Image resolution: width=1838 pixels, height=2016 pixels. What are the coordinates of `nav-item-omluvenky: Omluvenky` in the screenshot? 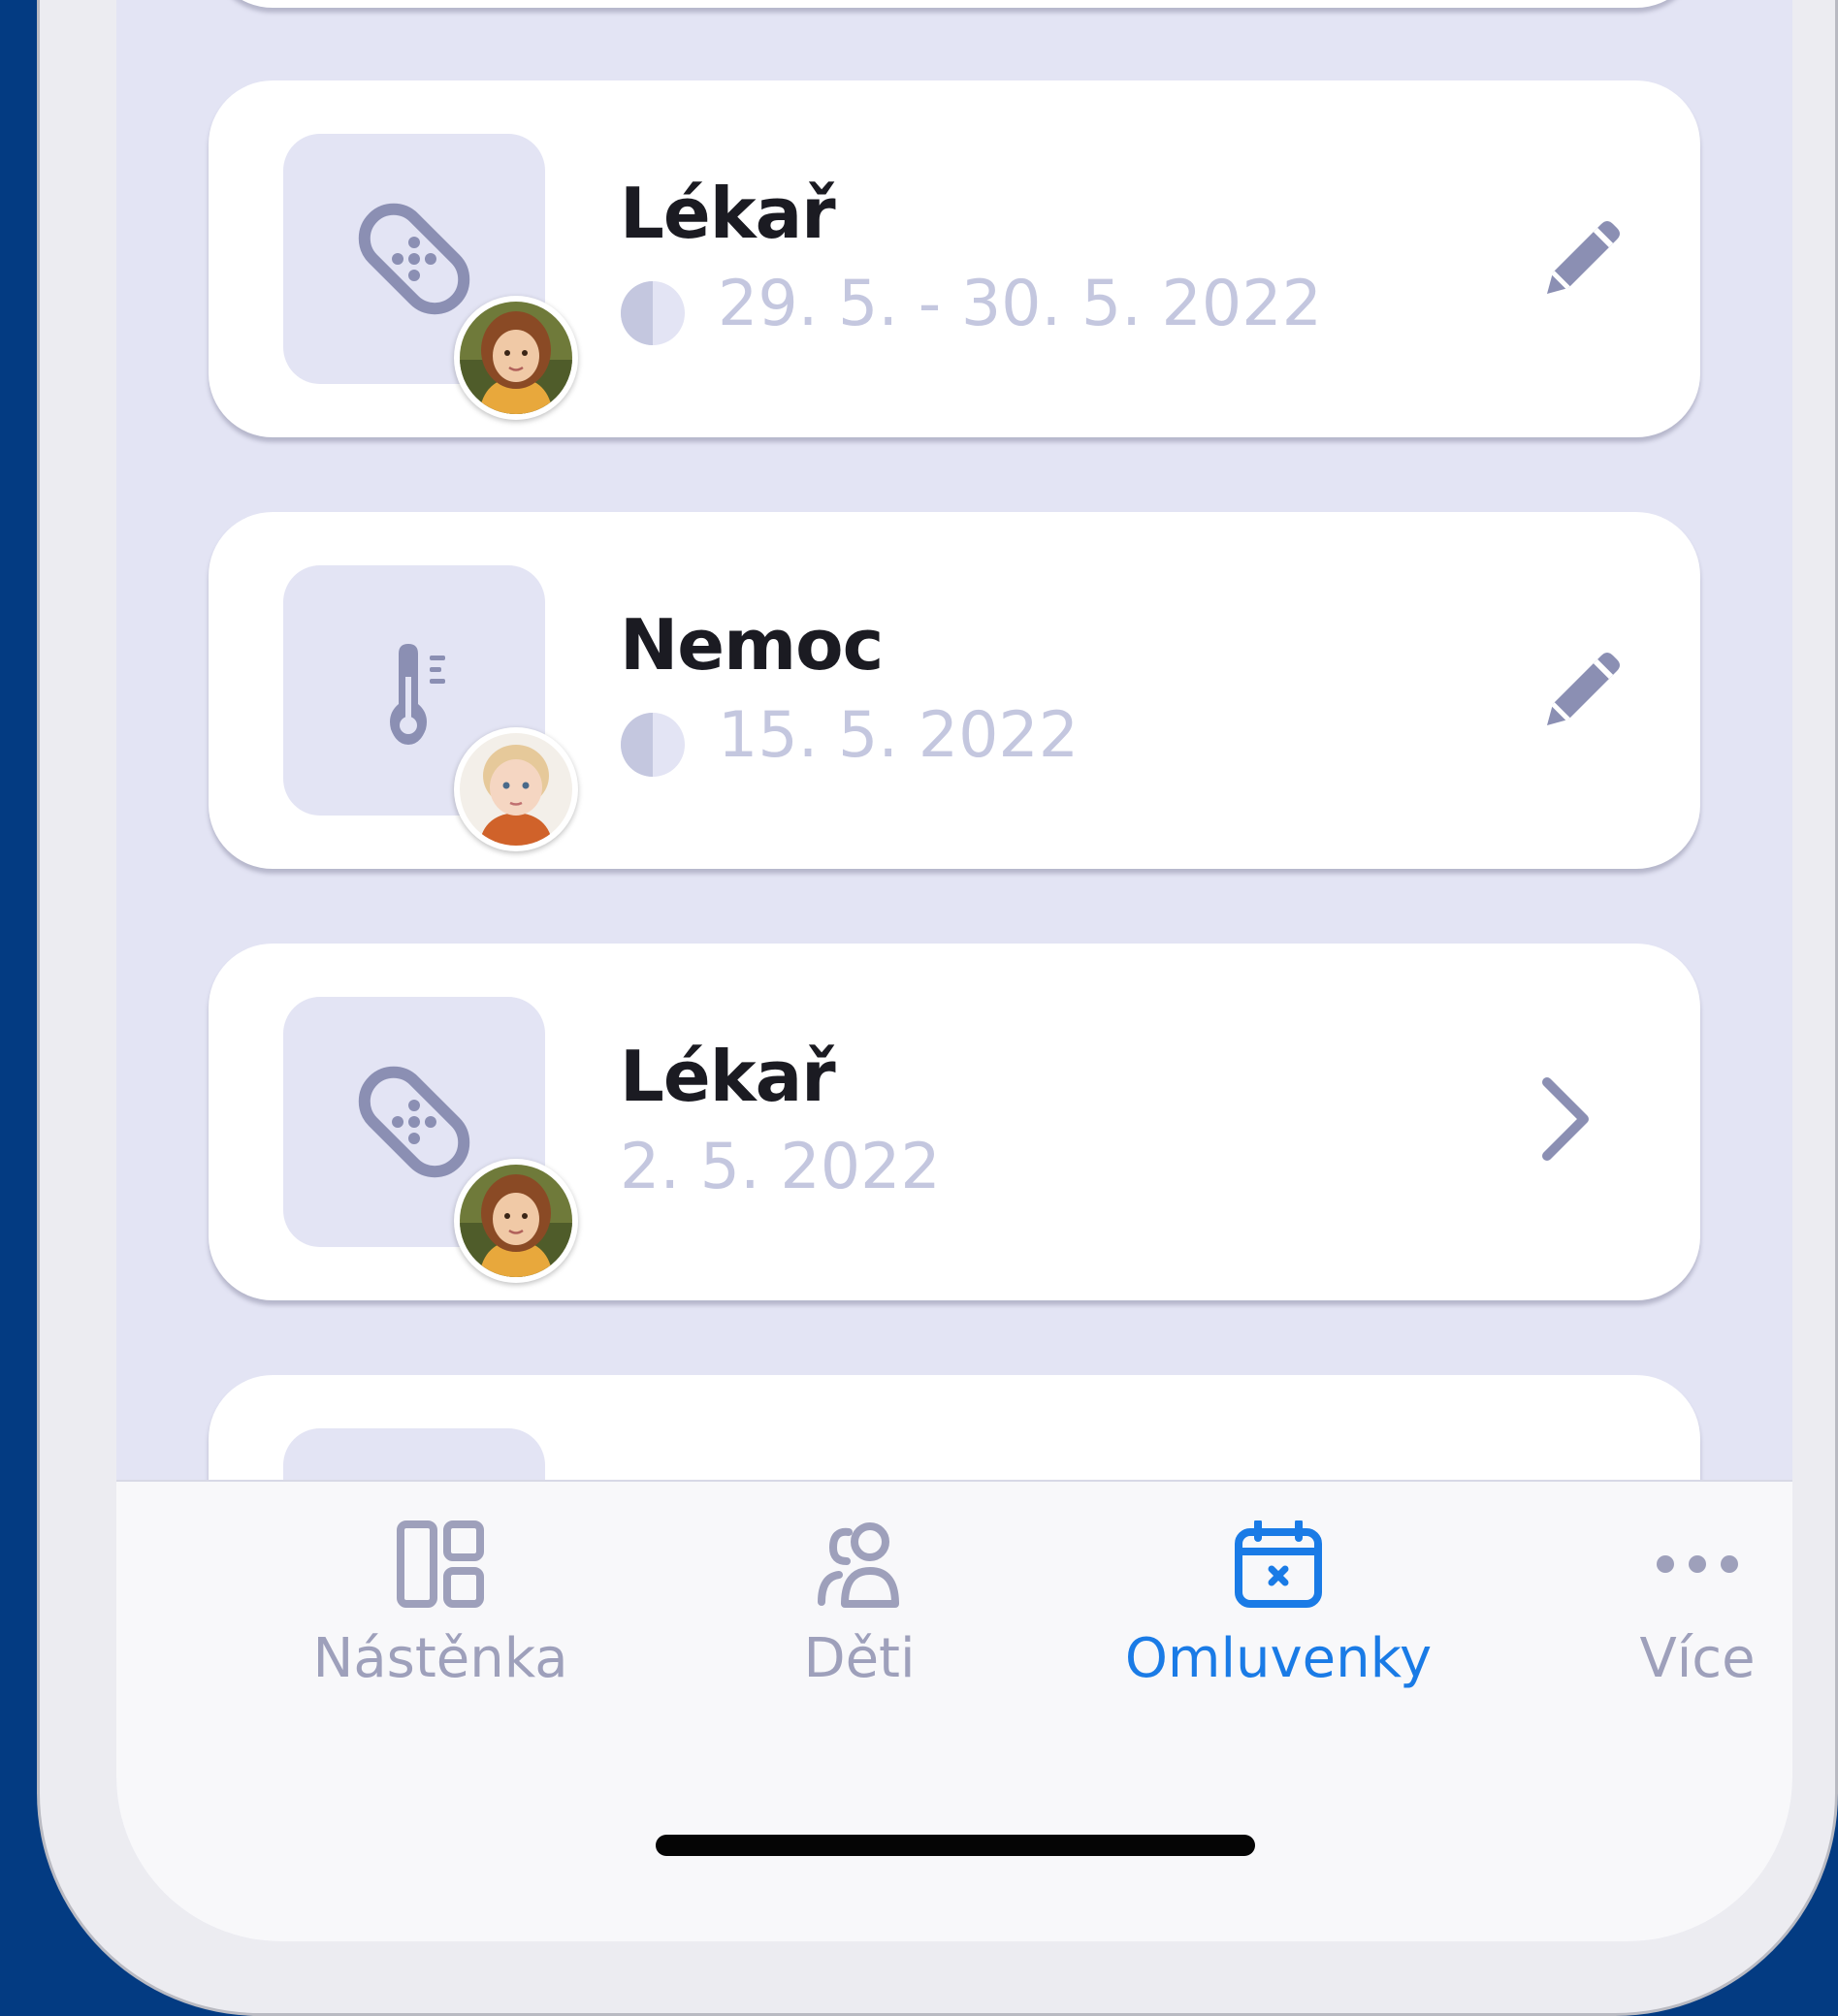 It's located at (1278, 1593).